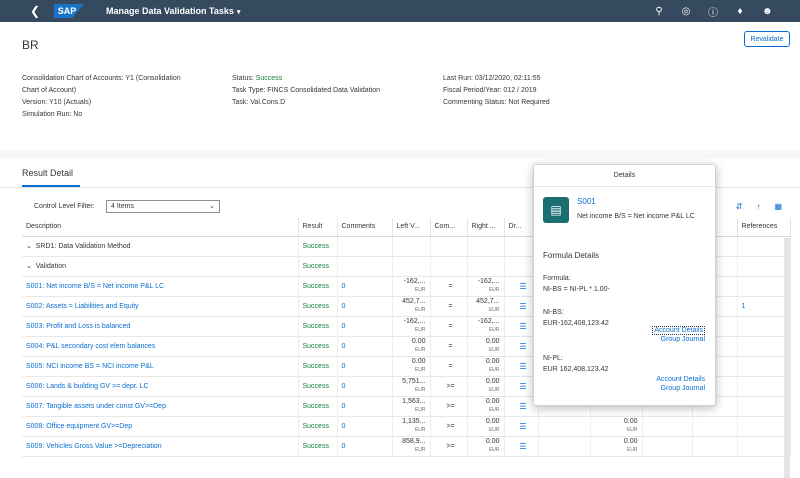 This screenshot has height=478, width=800. What do you see at coordinates (365, 227) in the screenshot?
I see `col-header-comments: Comments` at bounding box center [365, 227].